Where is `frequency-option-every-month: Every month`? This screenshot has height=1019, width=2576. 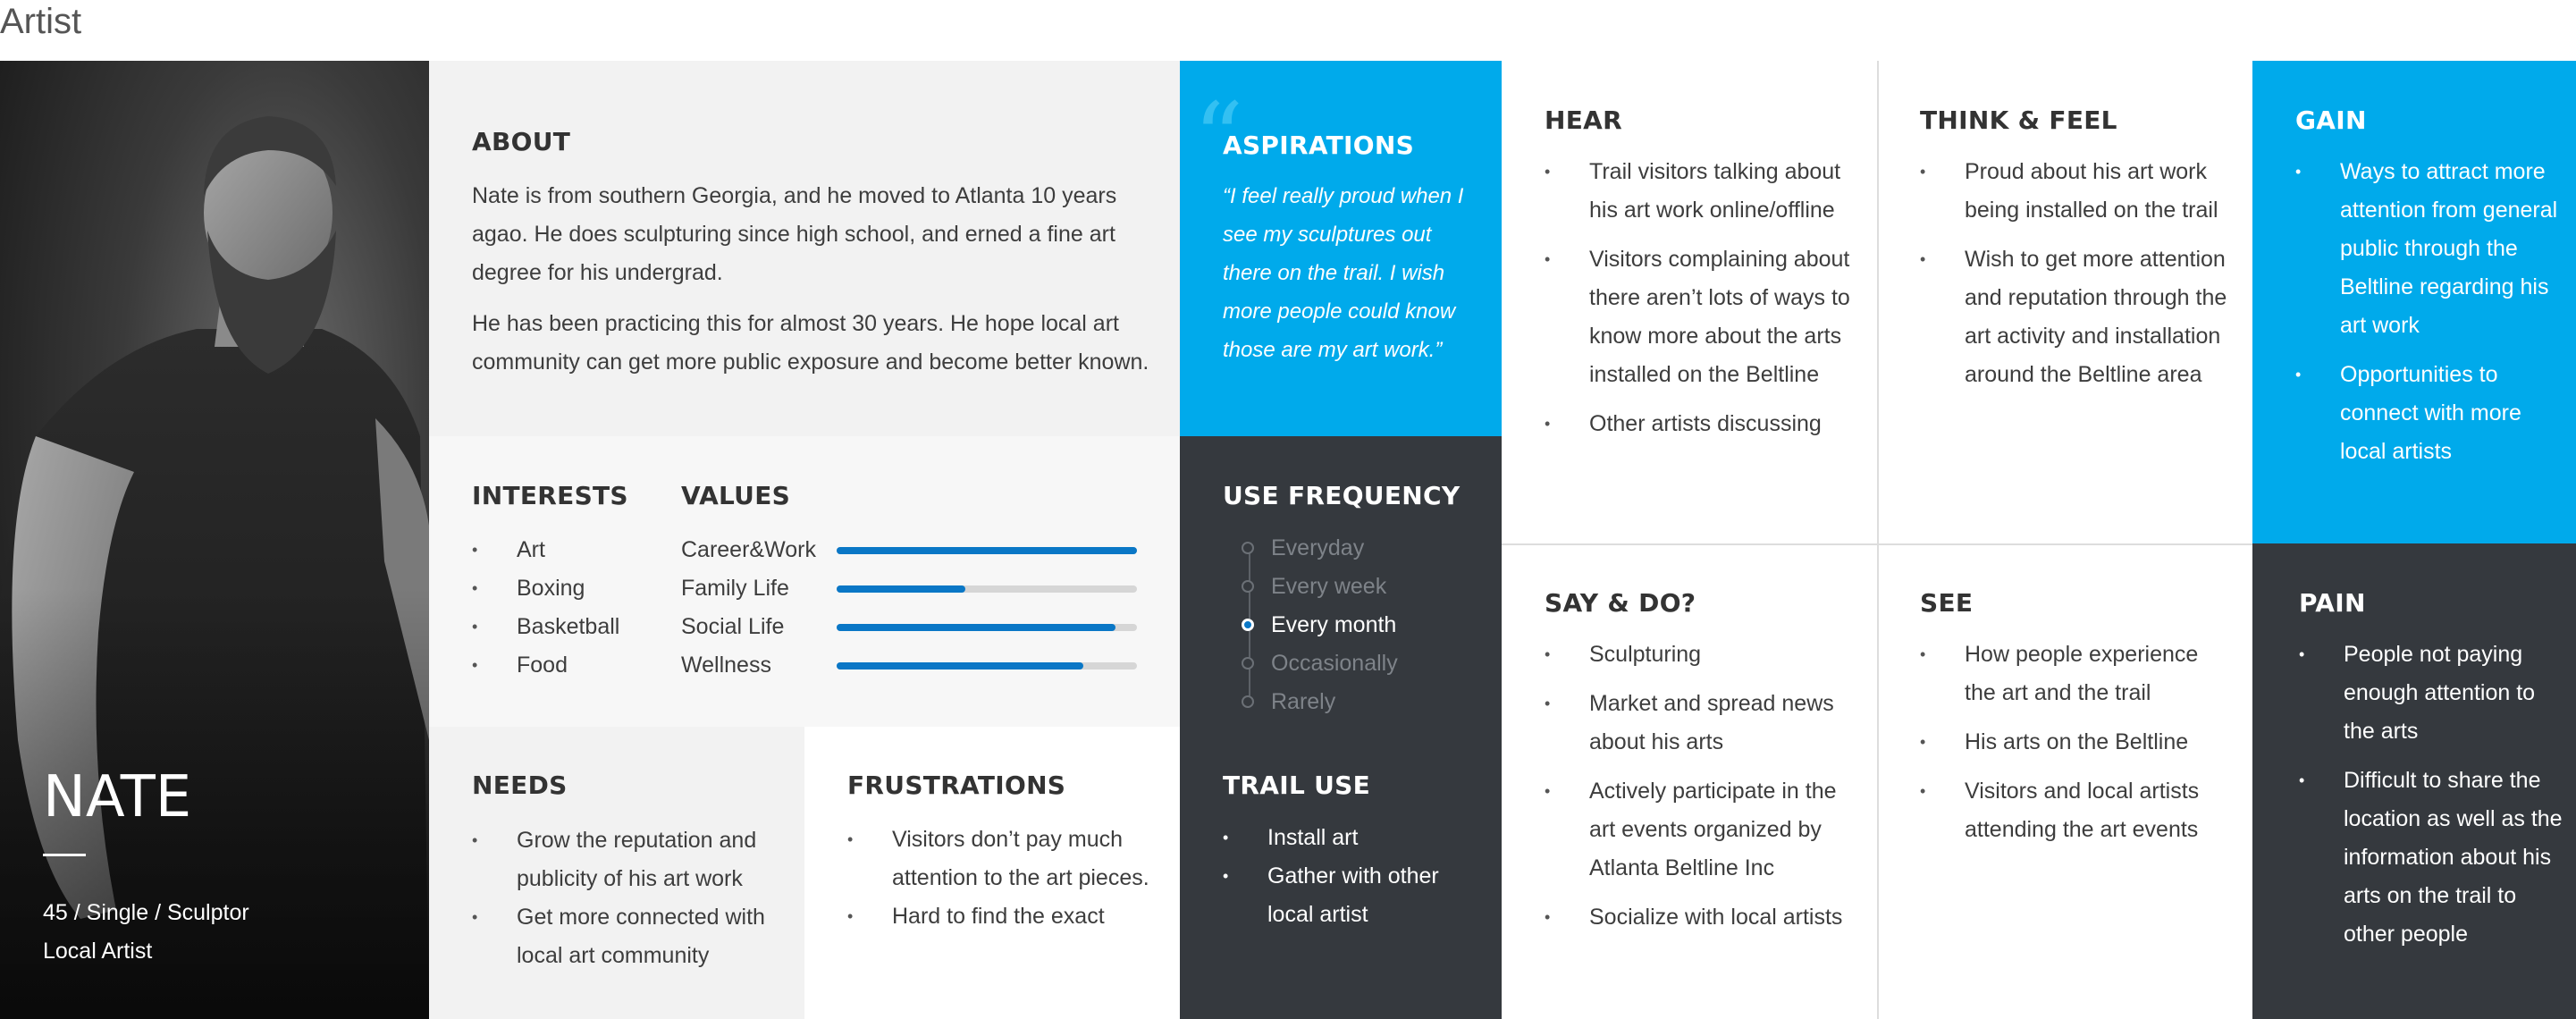
frequency-option-every-month: Every month is located at coordinates (1364, 625).